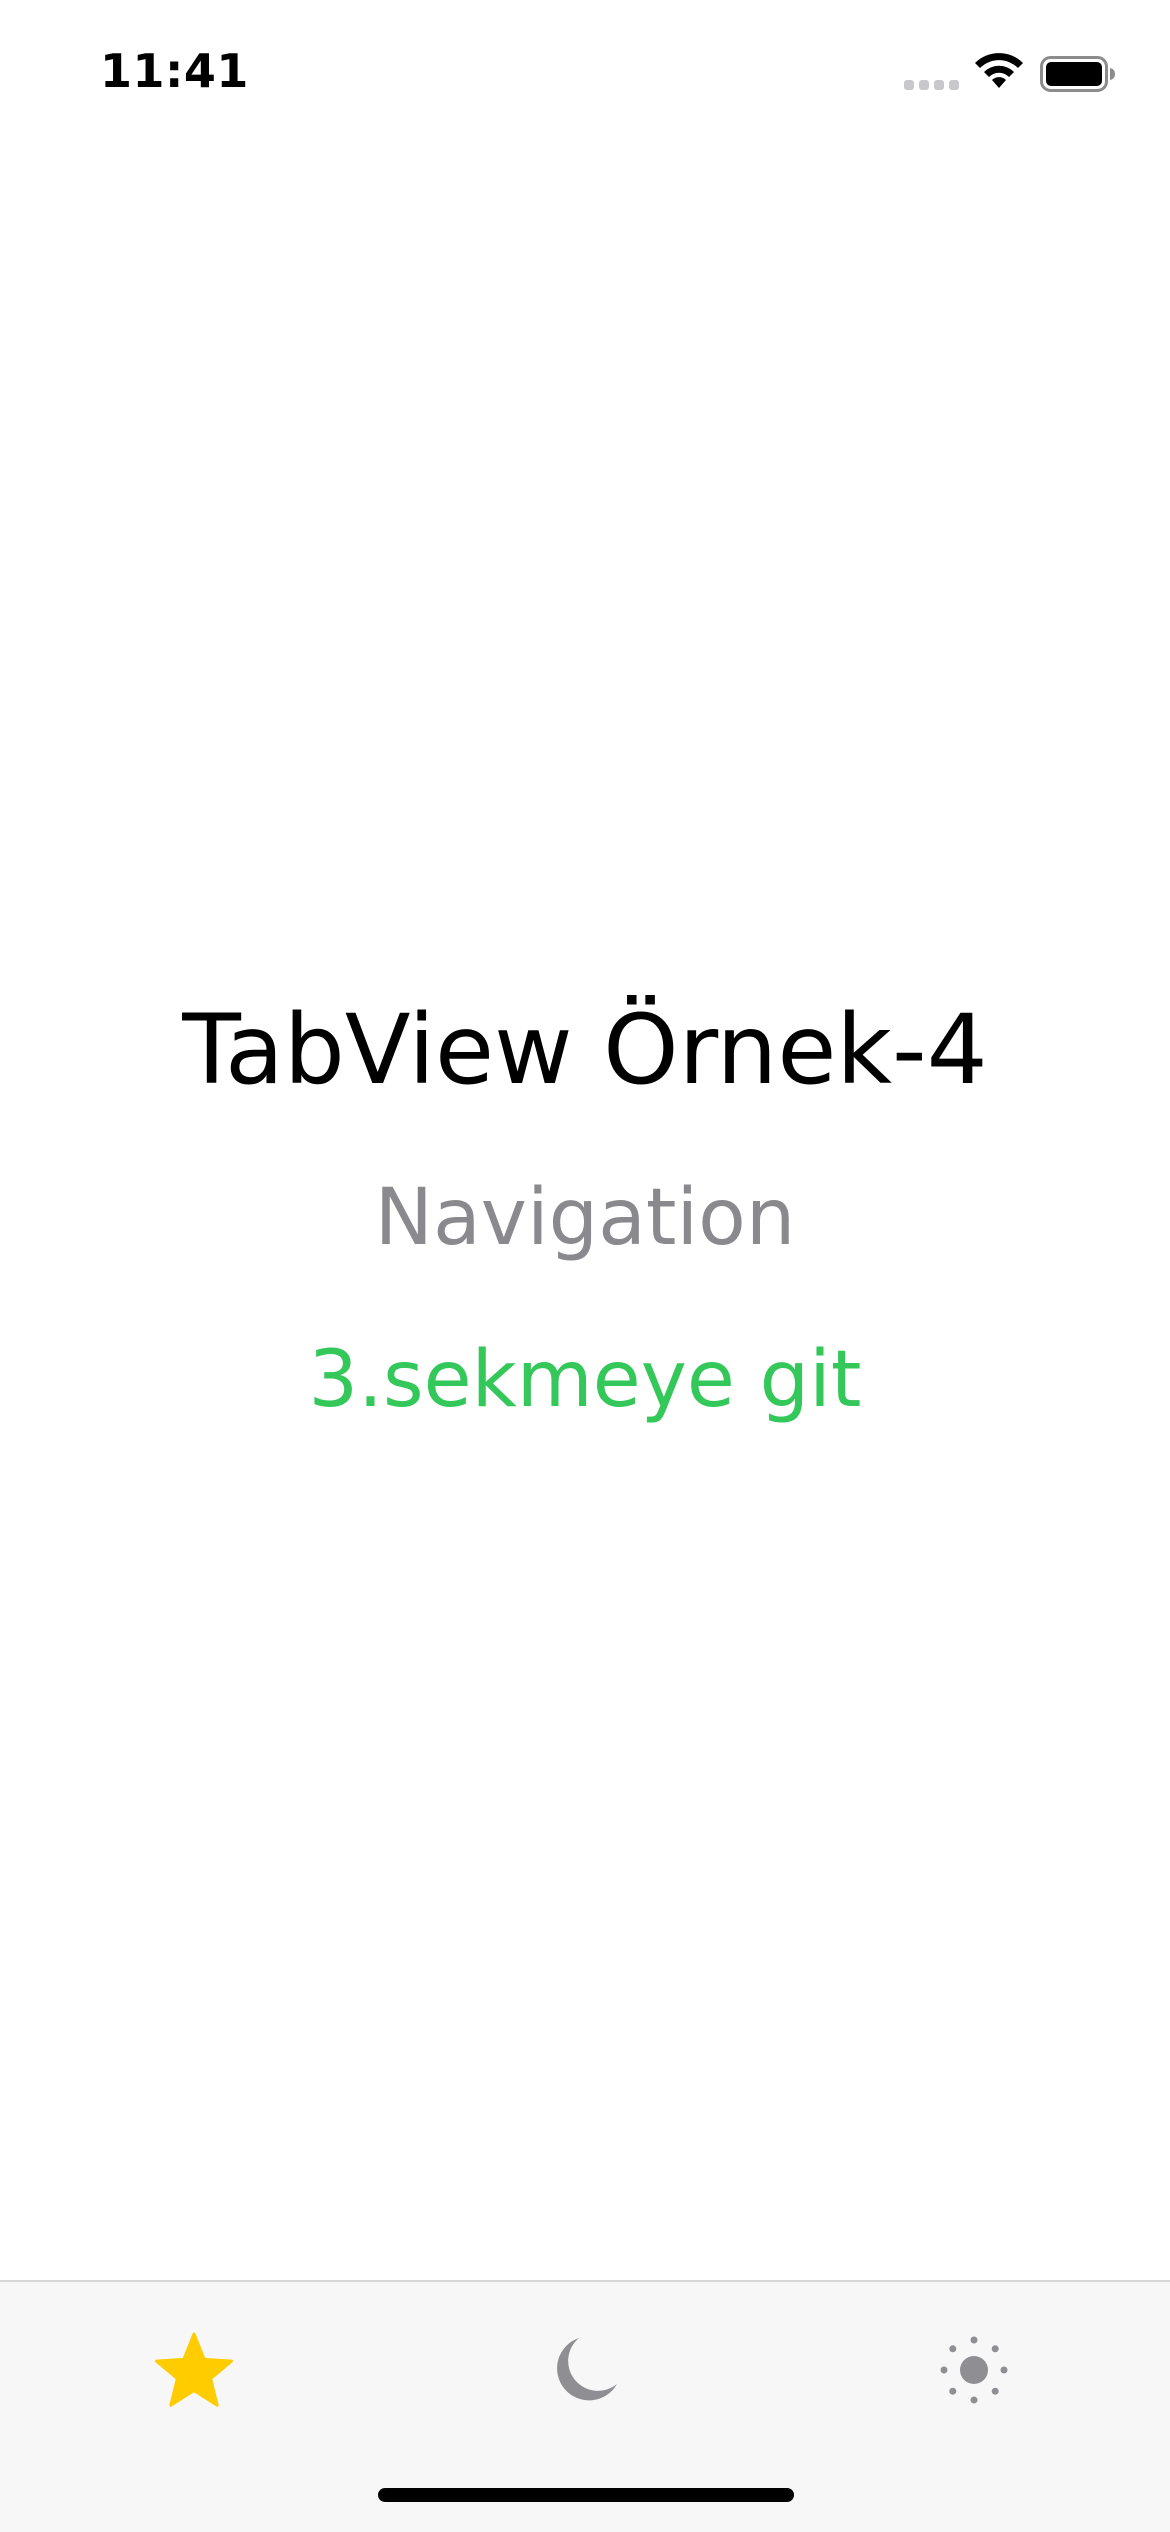 This screenshot has height=2532, width=1170. I want to click on go-to-third-tab-link: 3.sekmeye git, so click(585, 1380).